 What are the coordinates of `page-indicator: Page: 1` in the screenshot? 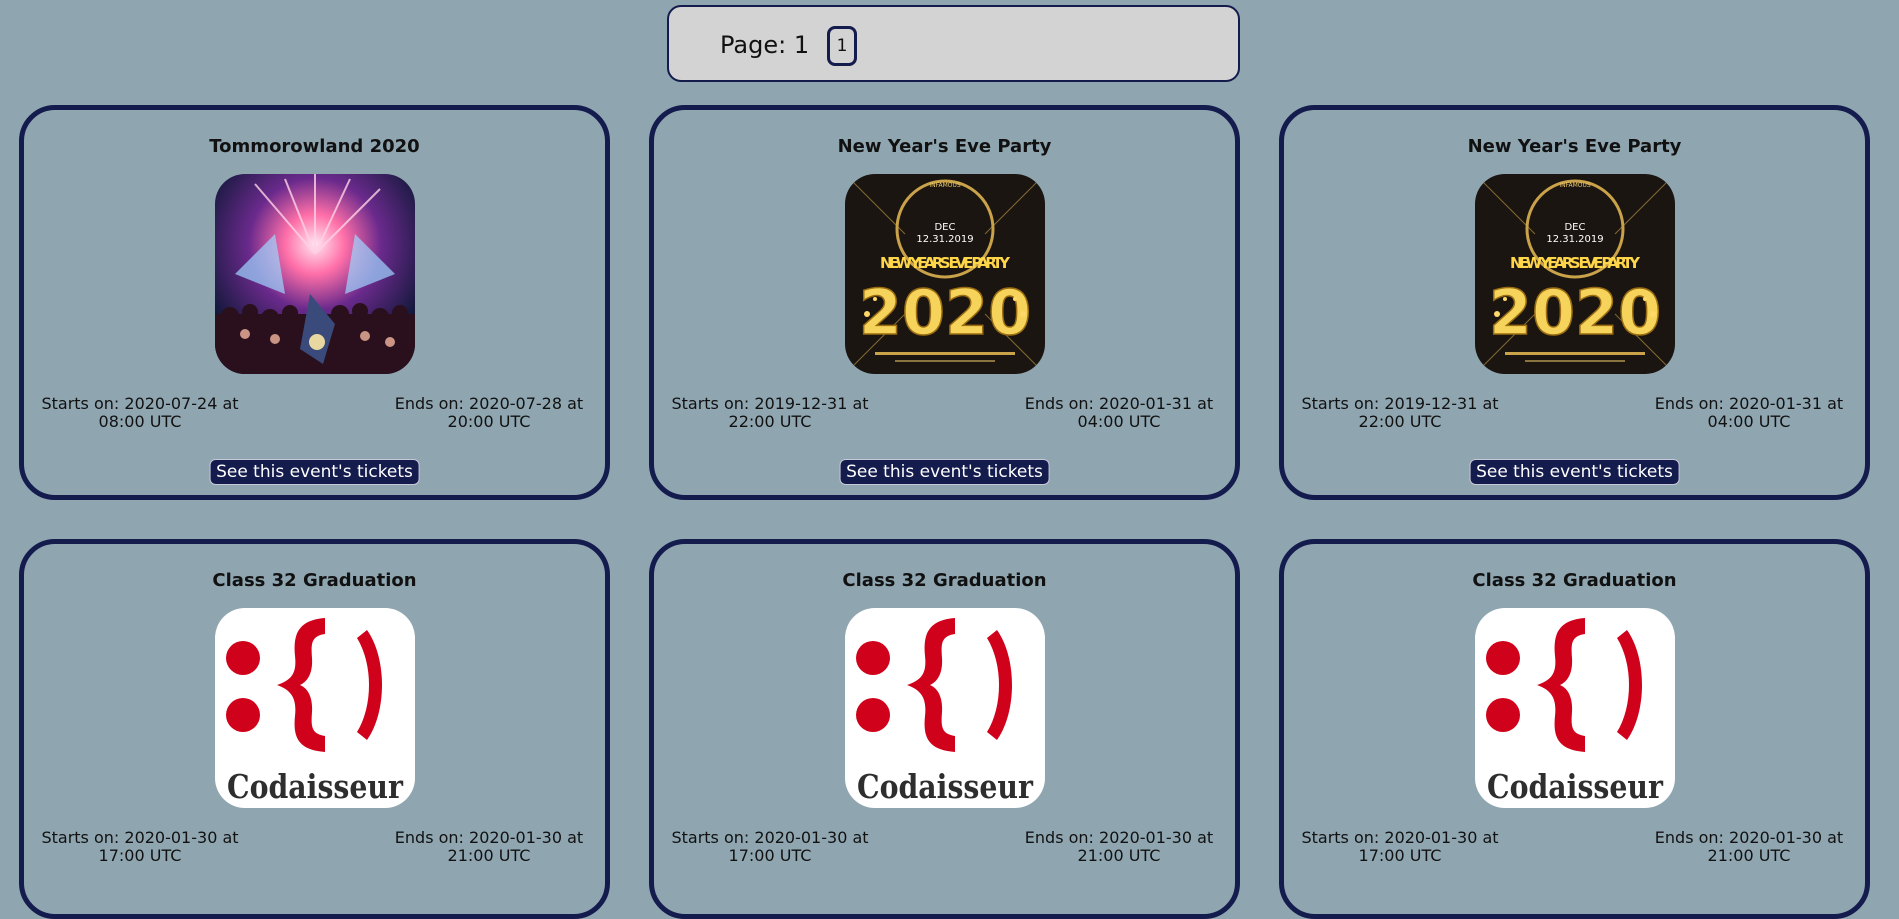 It's located at (765, 45).